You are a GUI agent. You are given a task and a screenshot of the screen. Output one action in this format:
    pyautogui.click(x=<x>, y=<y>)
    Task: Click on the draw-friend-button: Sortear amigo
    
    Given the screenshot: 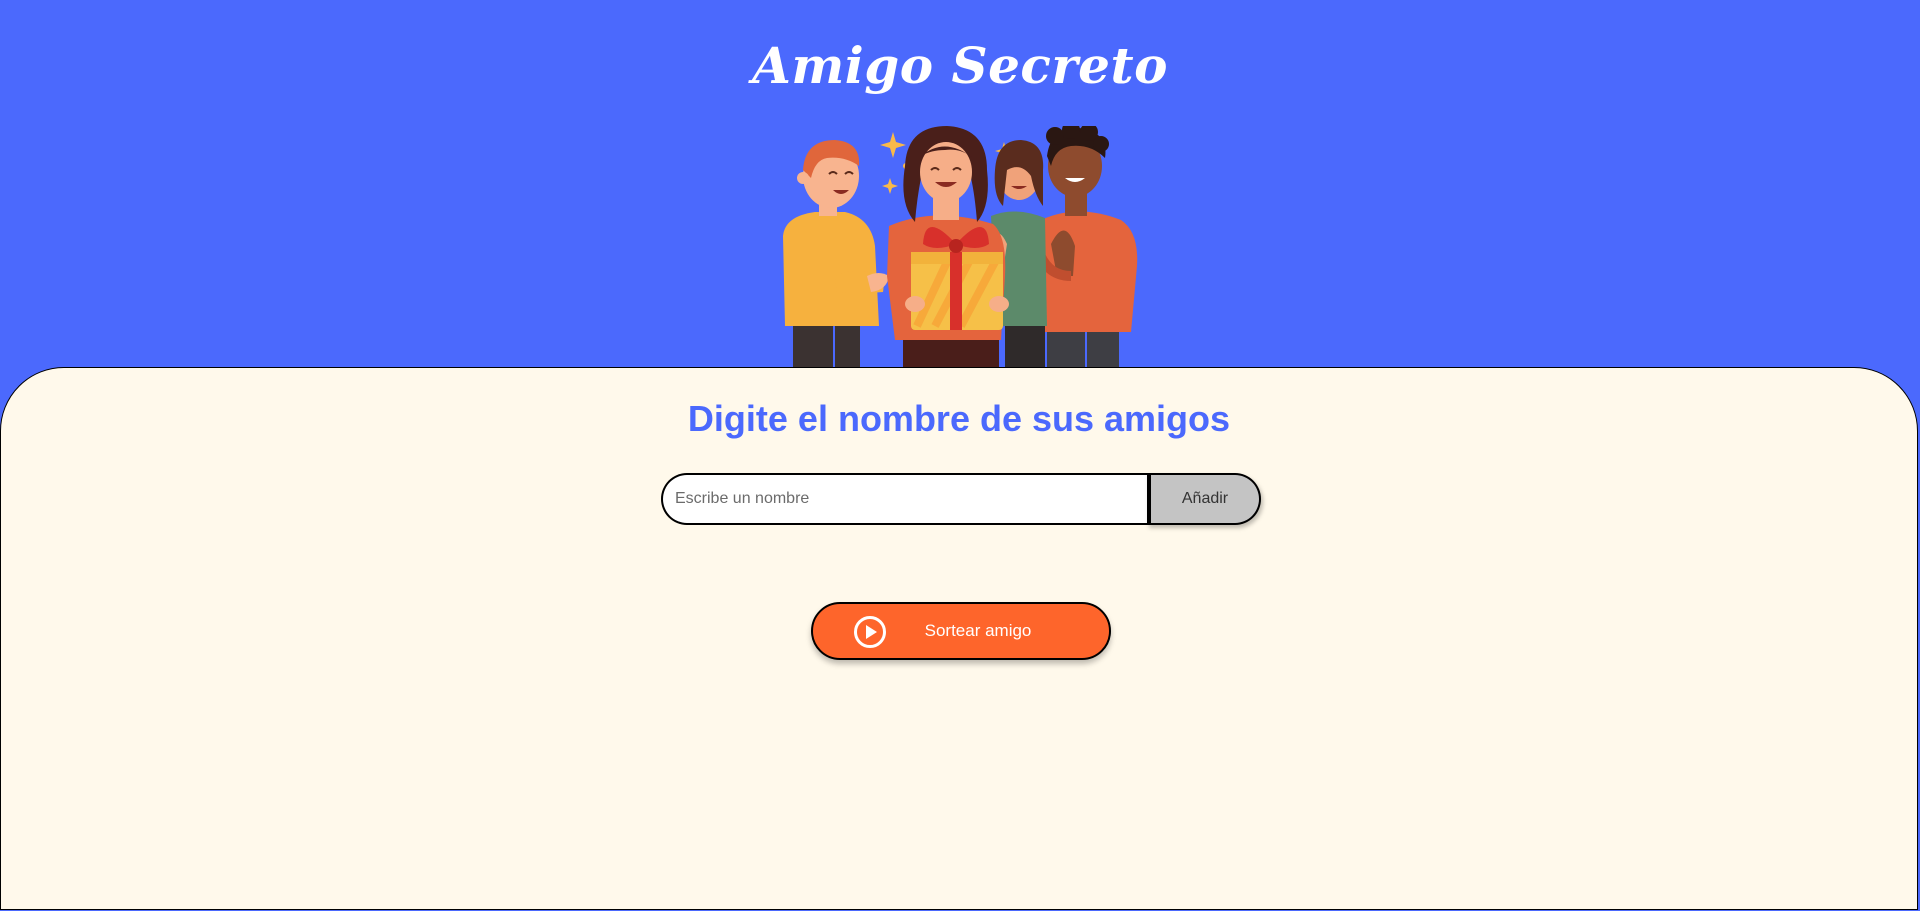 What is the action you would take?
    pyautogui.click(x=961, y=631)
    